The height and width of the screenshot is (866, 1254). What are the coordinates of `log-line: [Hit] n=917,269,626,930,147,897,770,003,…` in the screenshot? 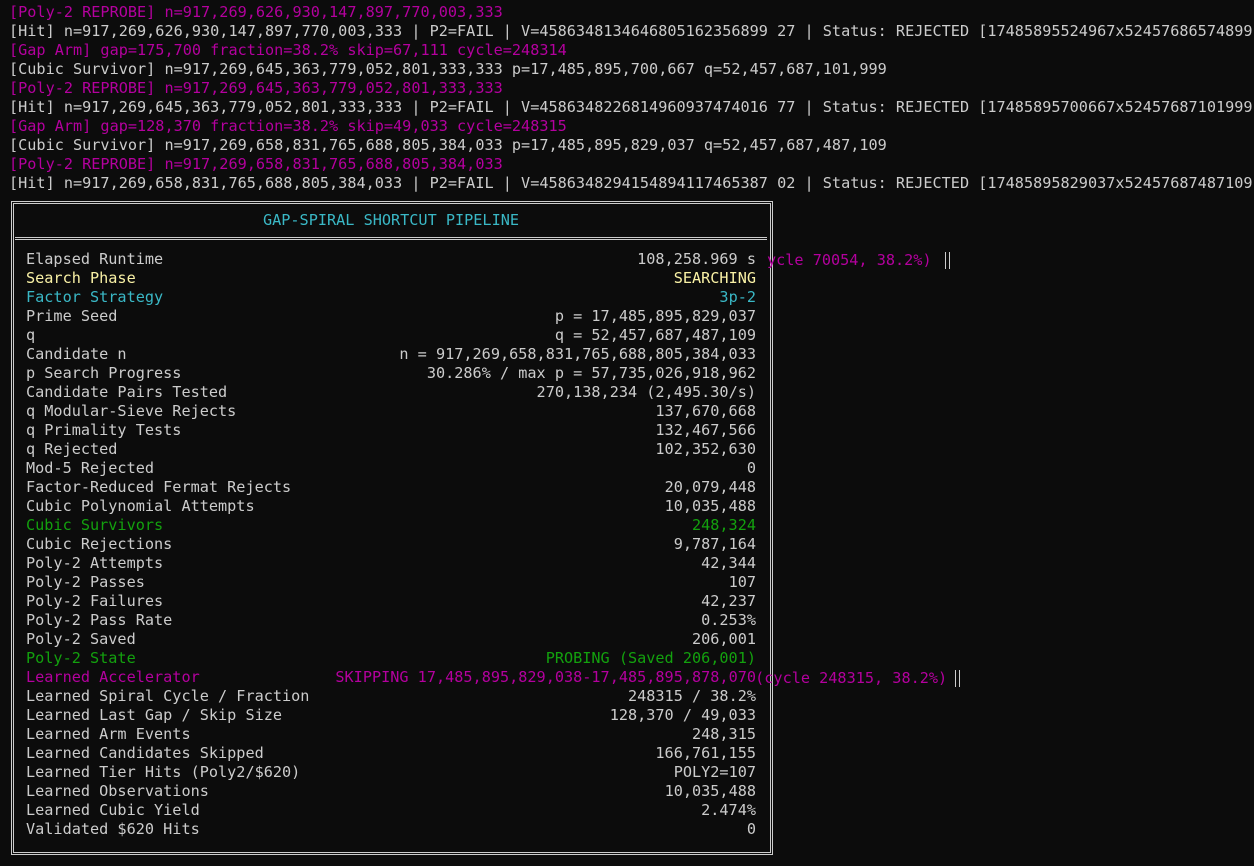 It's located at (631, 31).